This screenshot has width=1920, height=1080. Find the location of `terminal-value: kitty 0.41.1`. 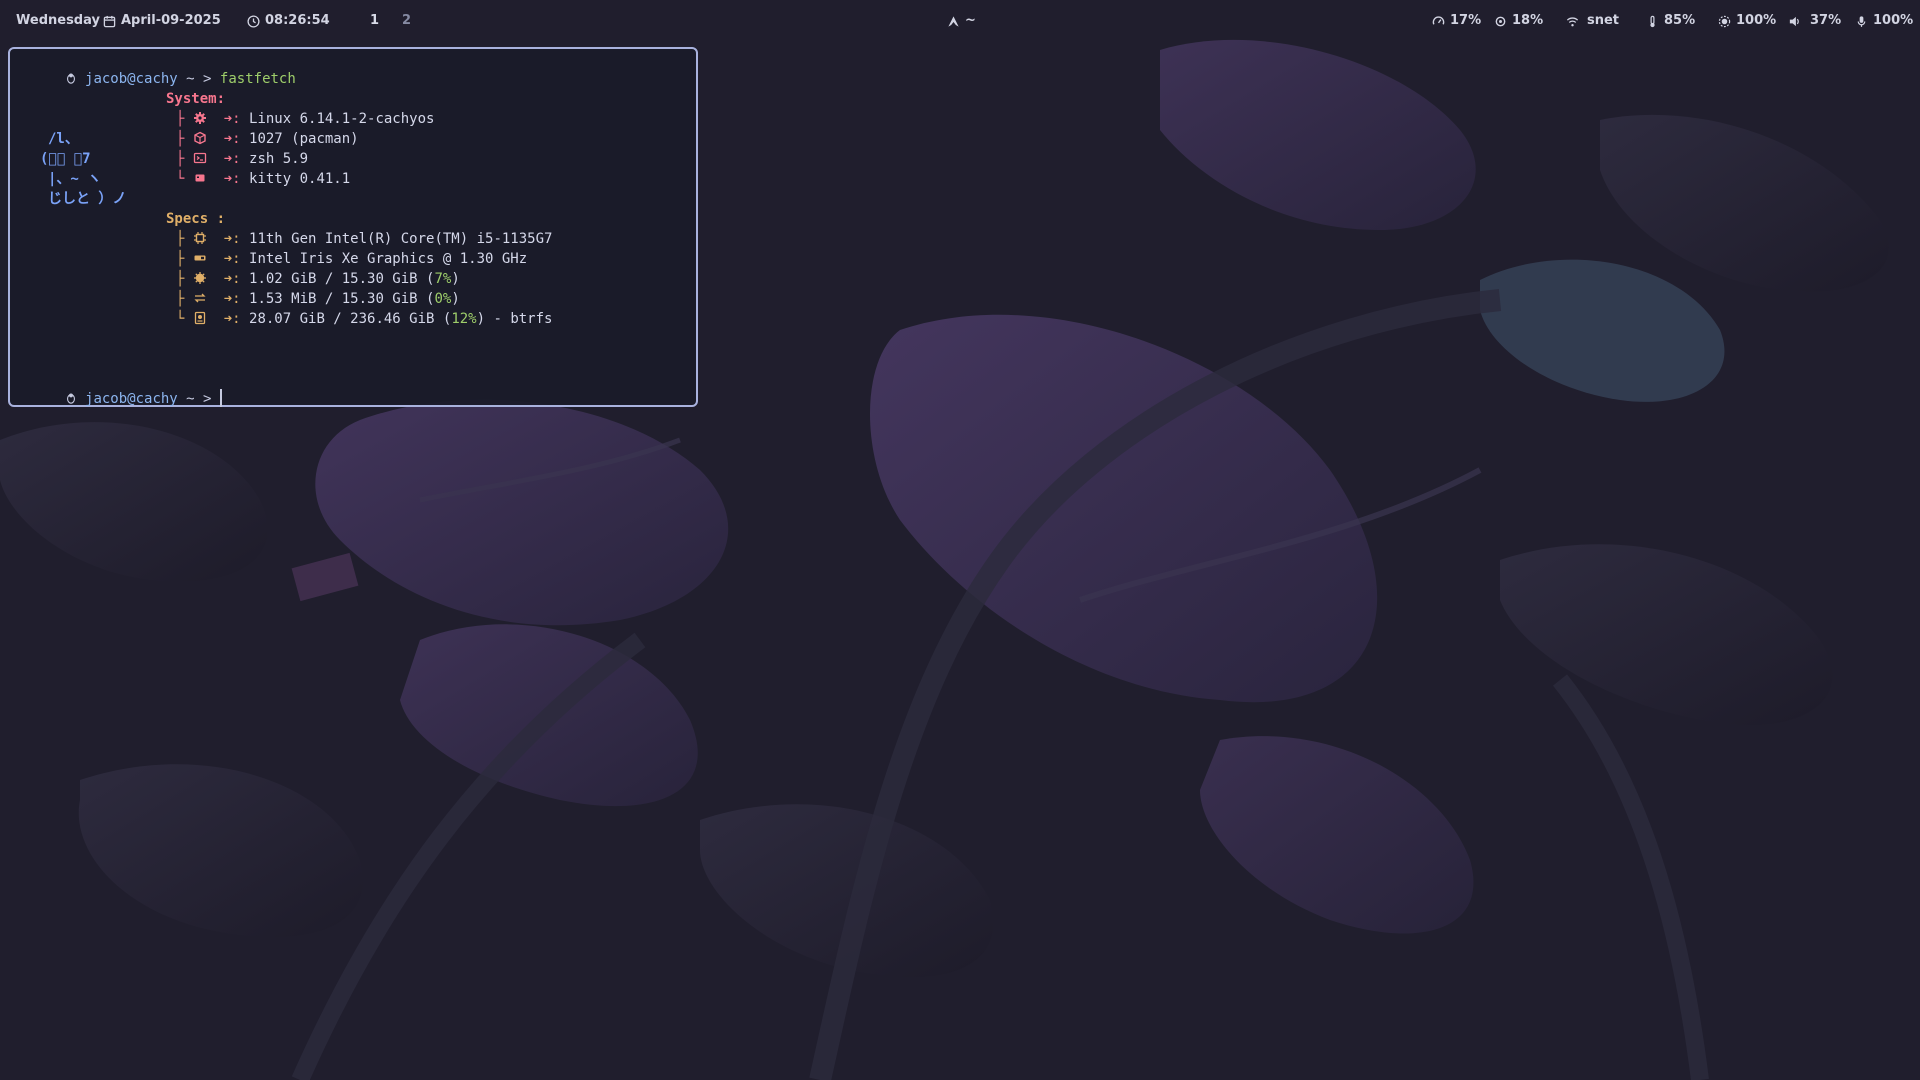

terminal-value: kitty 0.41.1 is located at coordinates (300, 179).